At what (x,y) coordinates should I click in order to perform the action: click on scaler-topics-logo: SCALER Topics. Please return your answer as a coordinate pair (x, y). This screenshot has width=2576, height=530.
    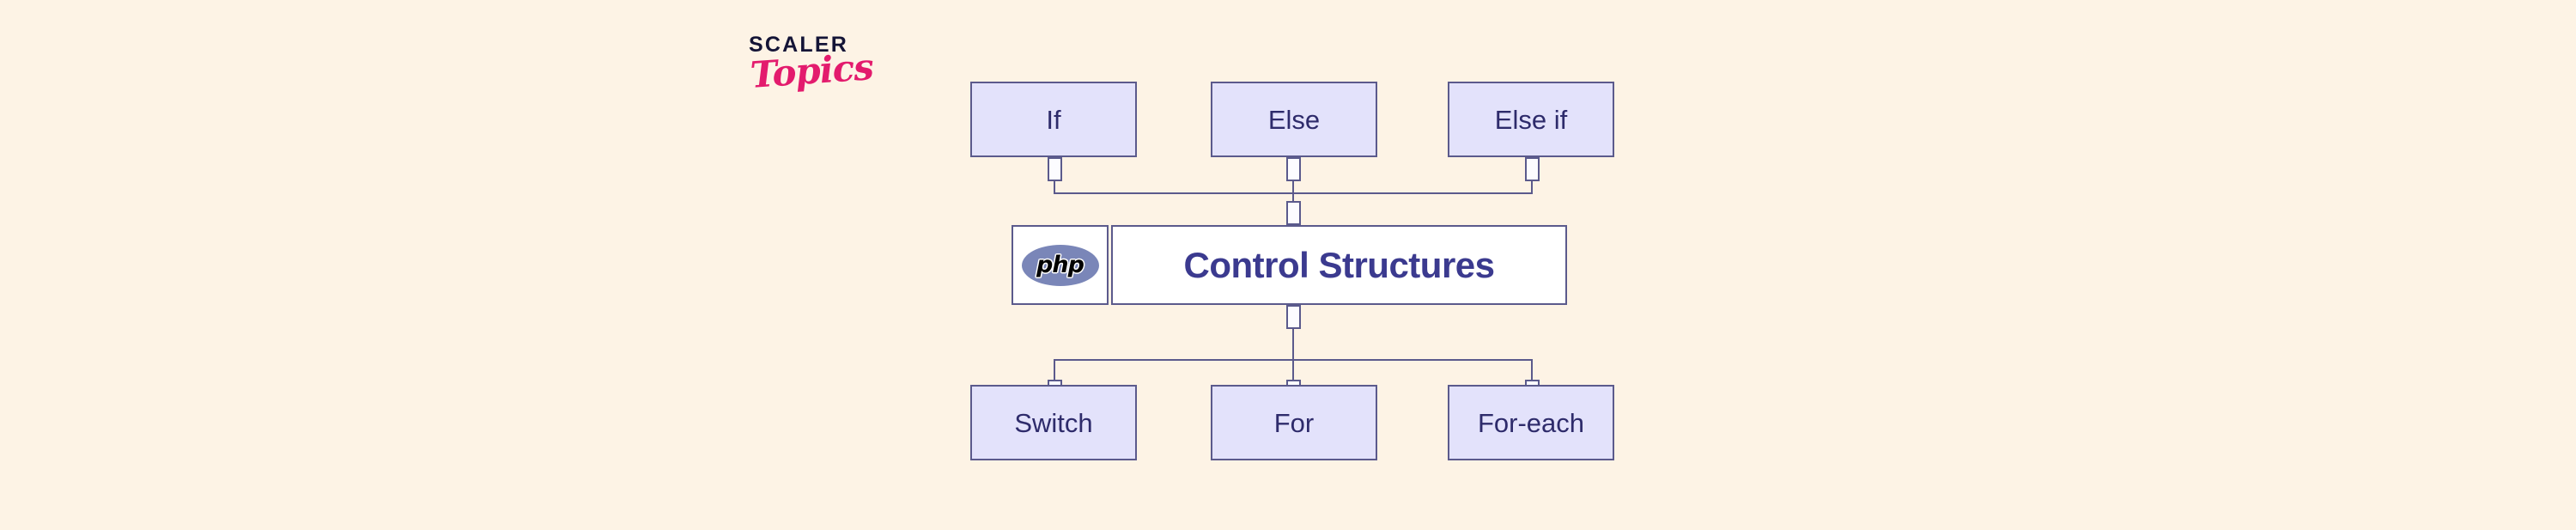
    Looking at the image, I should click on (834, 73).